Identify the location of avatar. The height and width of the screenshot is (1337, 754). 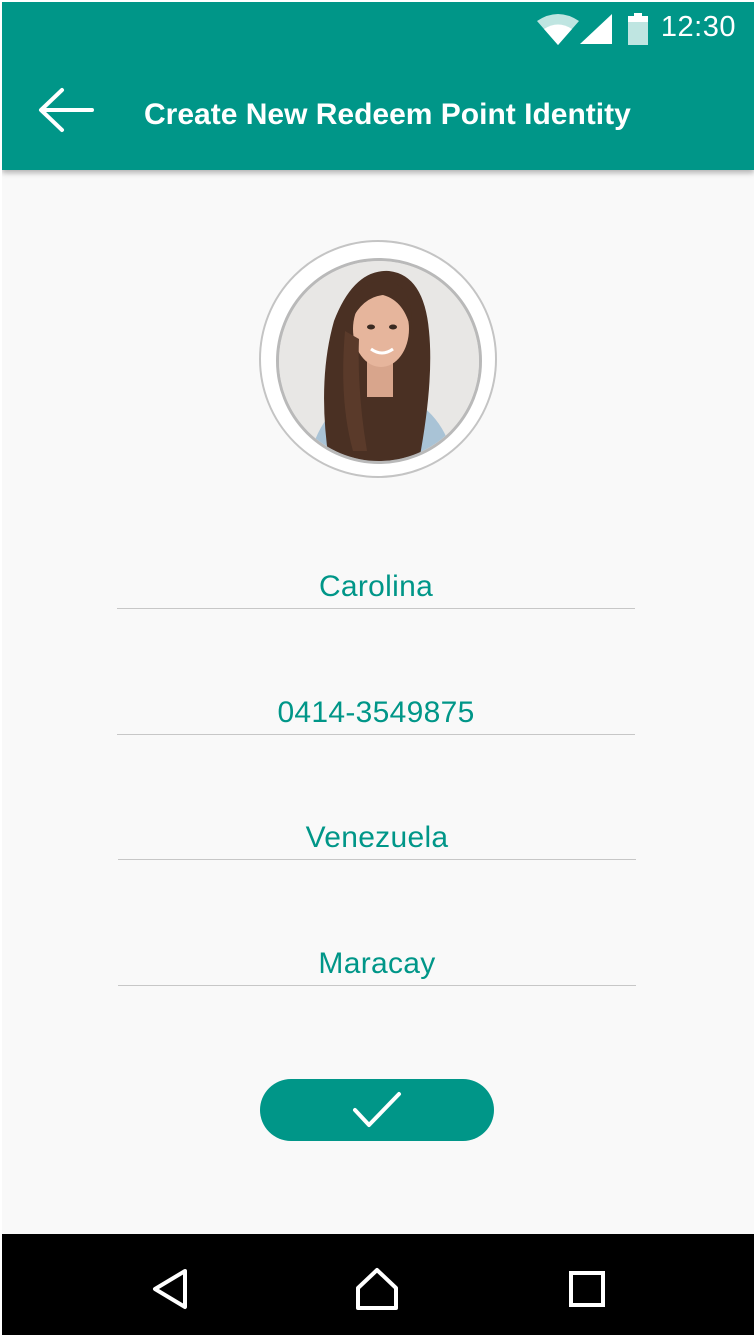
(379, 361).